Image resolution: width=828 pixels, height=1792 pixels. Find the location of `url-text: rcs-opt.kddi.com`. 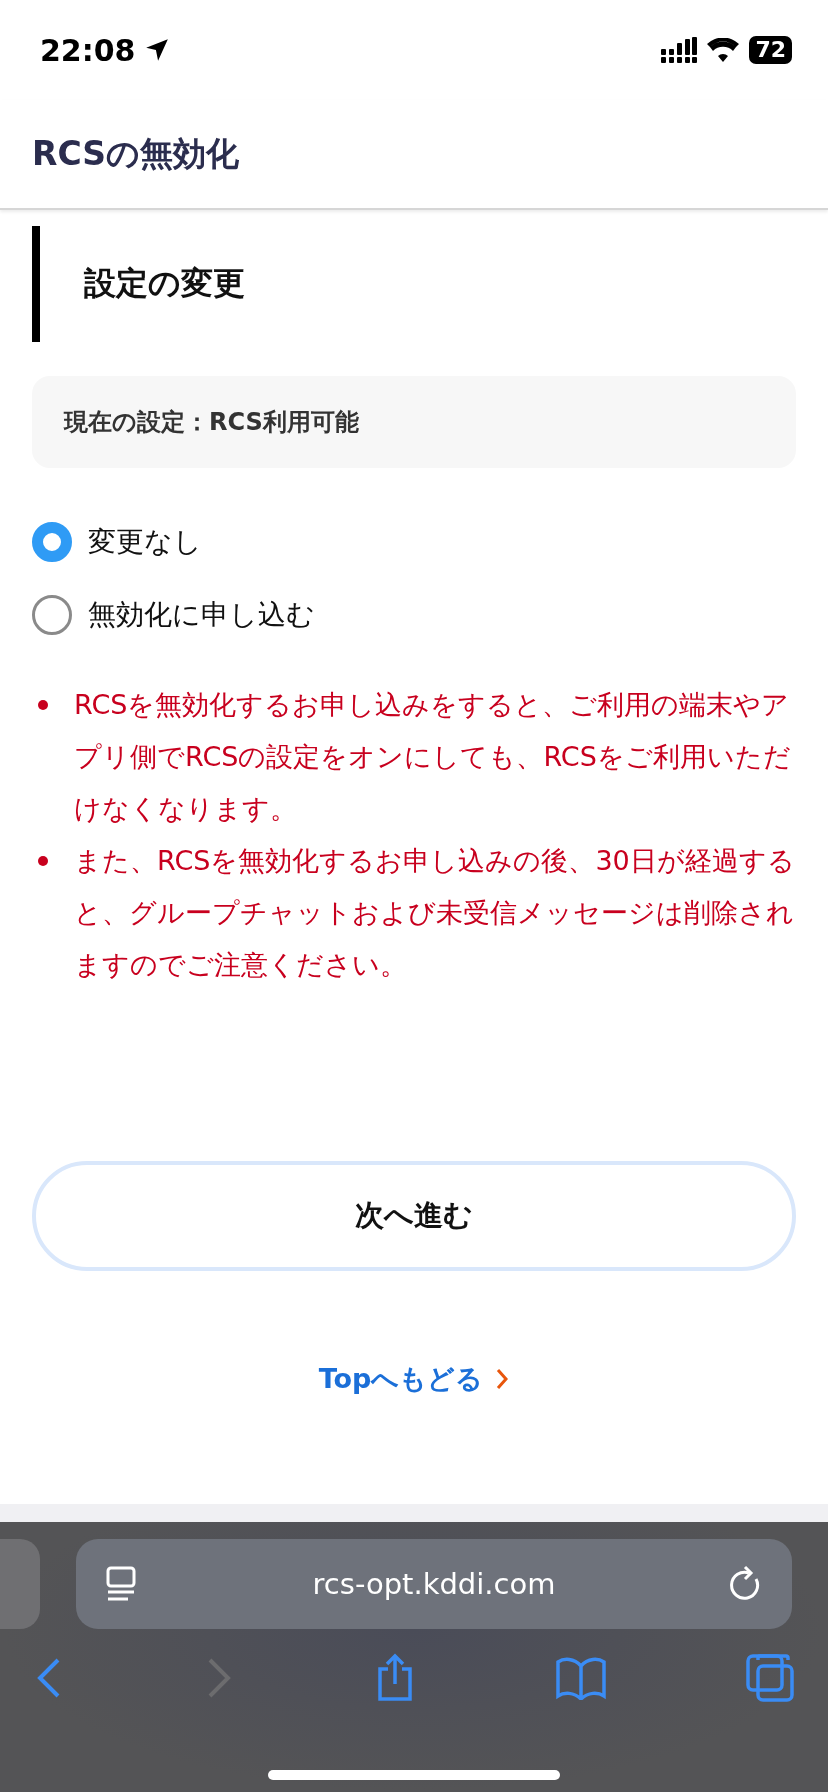

url-text: rcs-opt.kddi.com is located at coordinates (434, 1584).